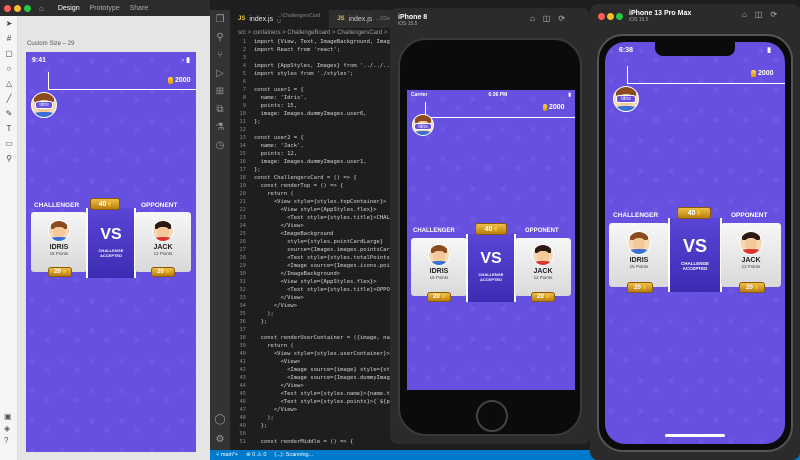 The height and width of the screenshot is (460, 800). What do you see at coordinates (244, 82) in the screenshot?
I see `line-number: 6` at bounding box center [244, 82].